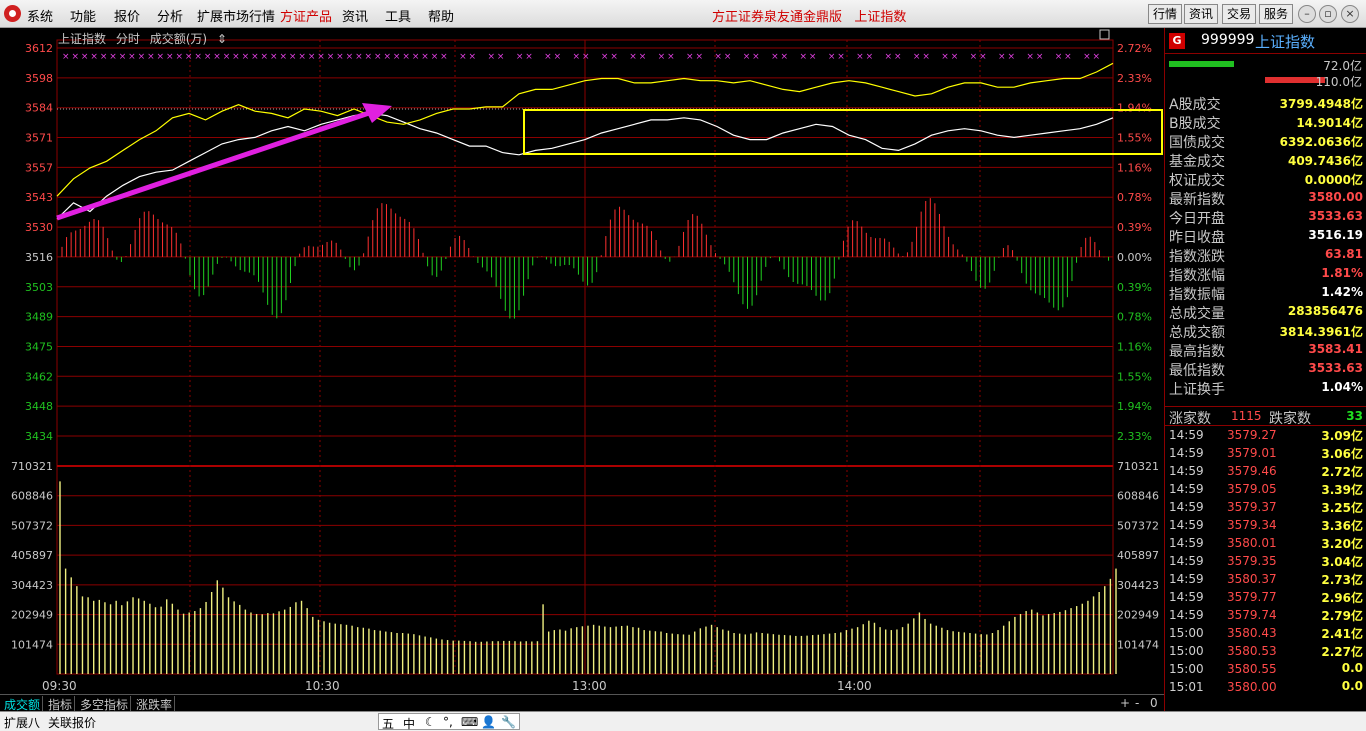 The width and height of the screenshot is (1366, 731). What do you see at coordinates (32, 496) in the screenshot?
I see `volume-tick-left: 608846` at bounding box center [32, 496].